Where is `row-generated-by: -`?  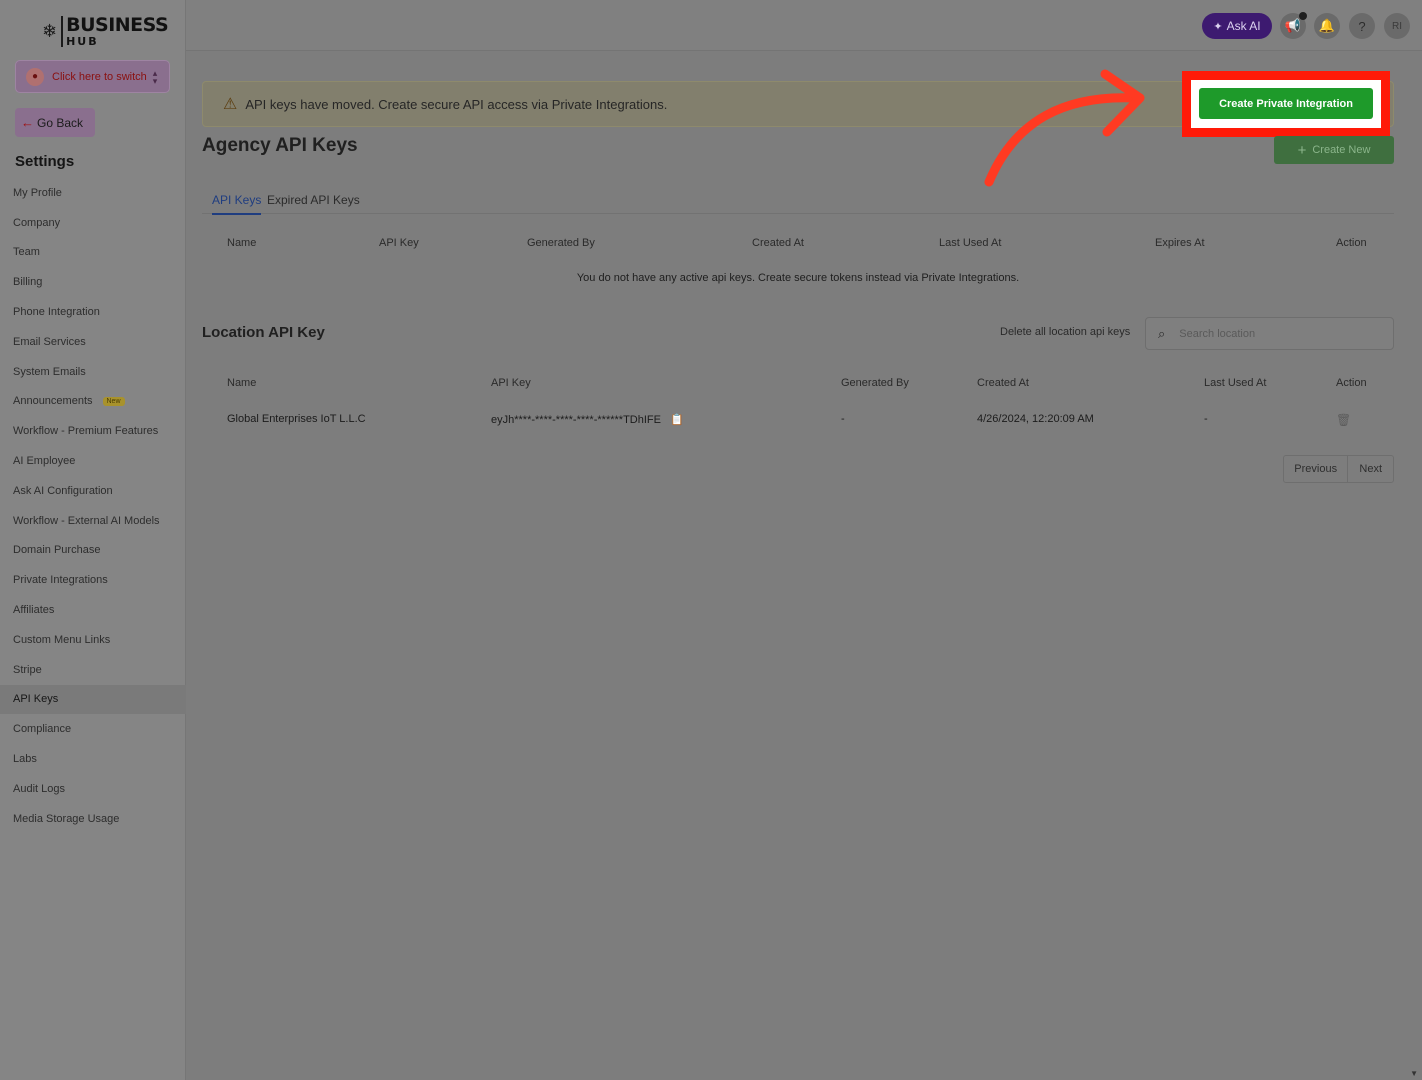 row-generated-by: - is located at coordinates (843, 419).